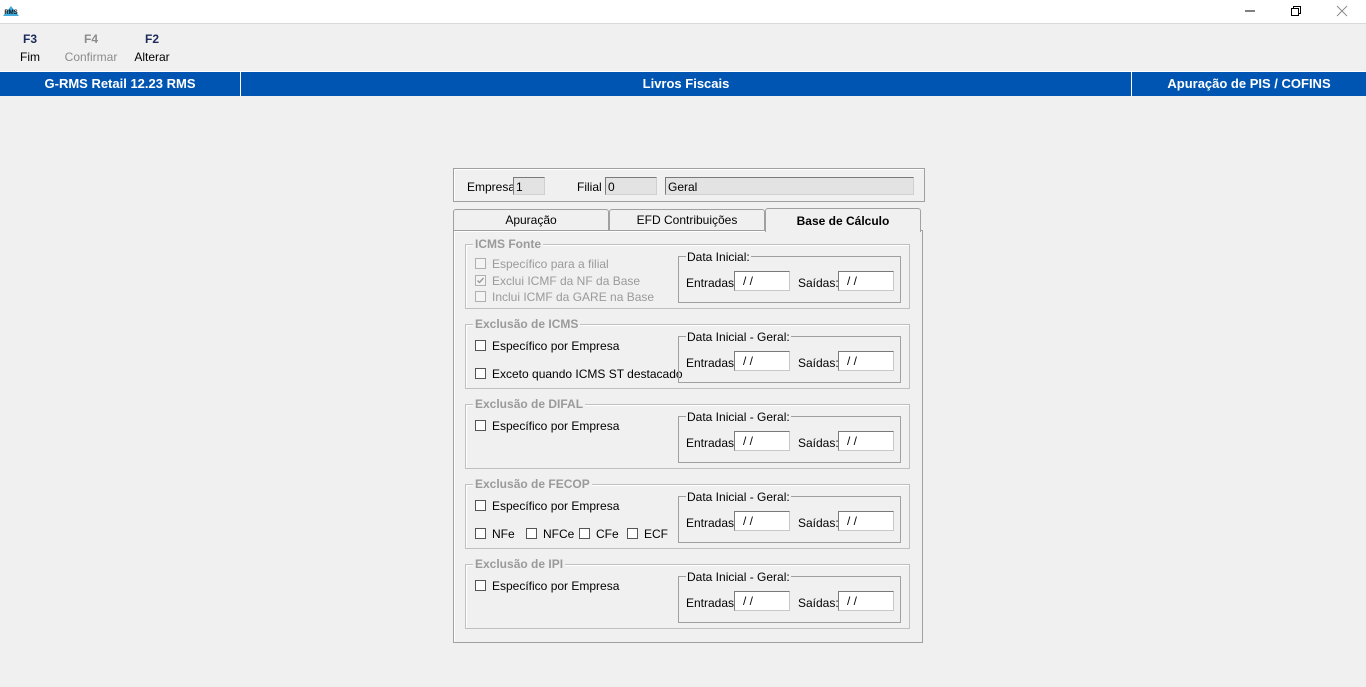  I want to click on checkbox-cfe, so click(584, 533).